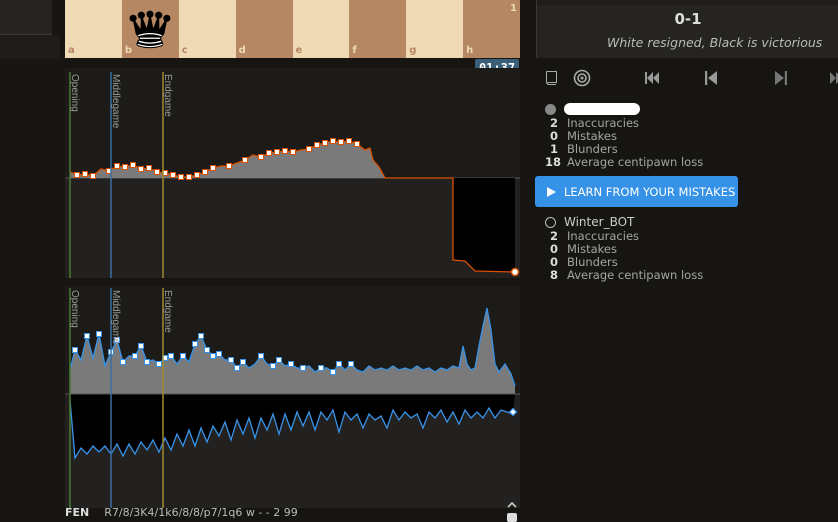 The height and width of the screenshot is (522, 838). I want to click on stat-acpl: 8 Average centipawn loss, so click(690, 275).